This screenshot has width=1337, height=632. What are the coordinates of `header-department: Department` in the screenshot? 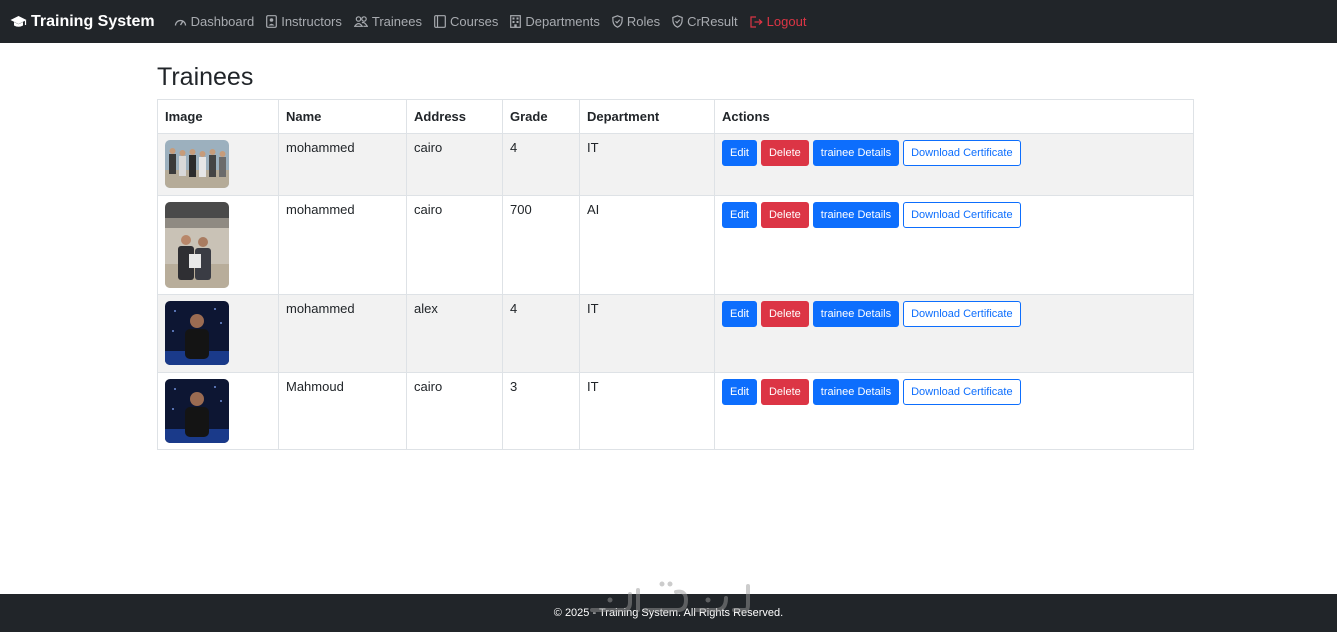 It's located at (647, 116).